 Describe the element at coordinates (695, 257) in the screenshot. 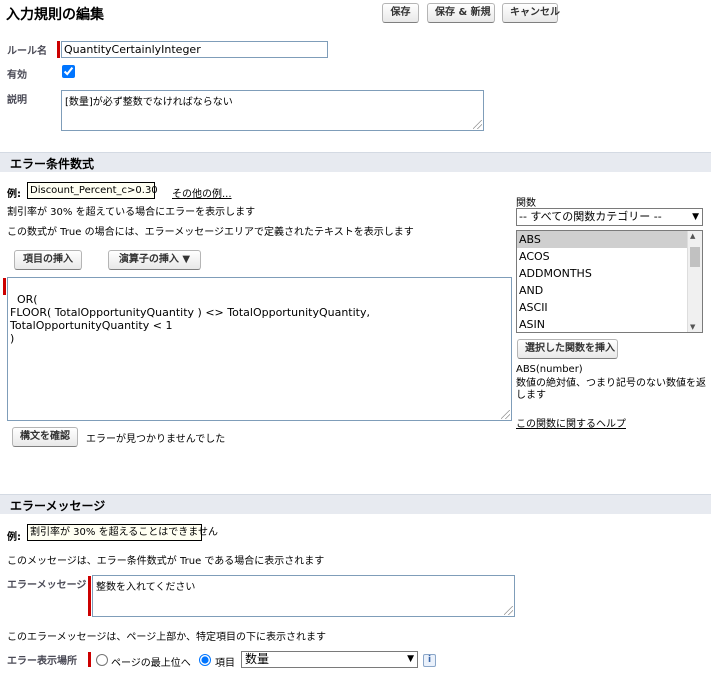

I see `scrollbar-thumb` at that location.